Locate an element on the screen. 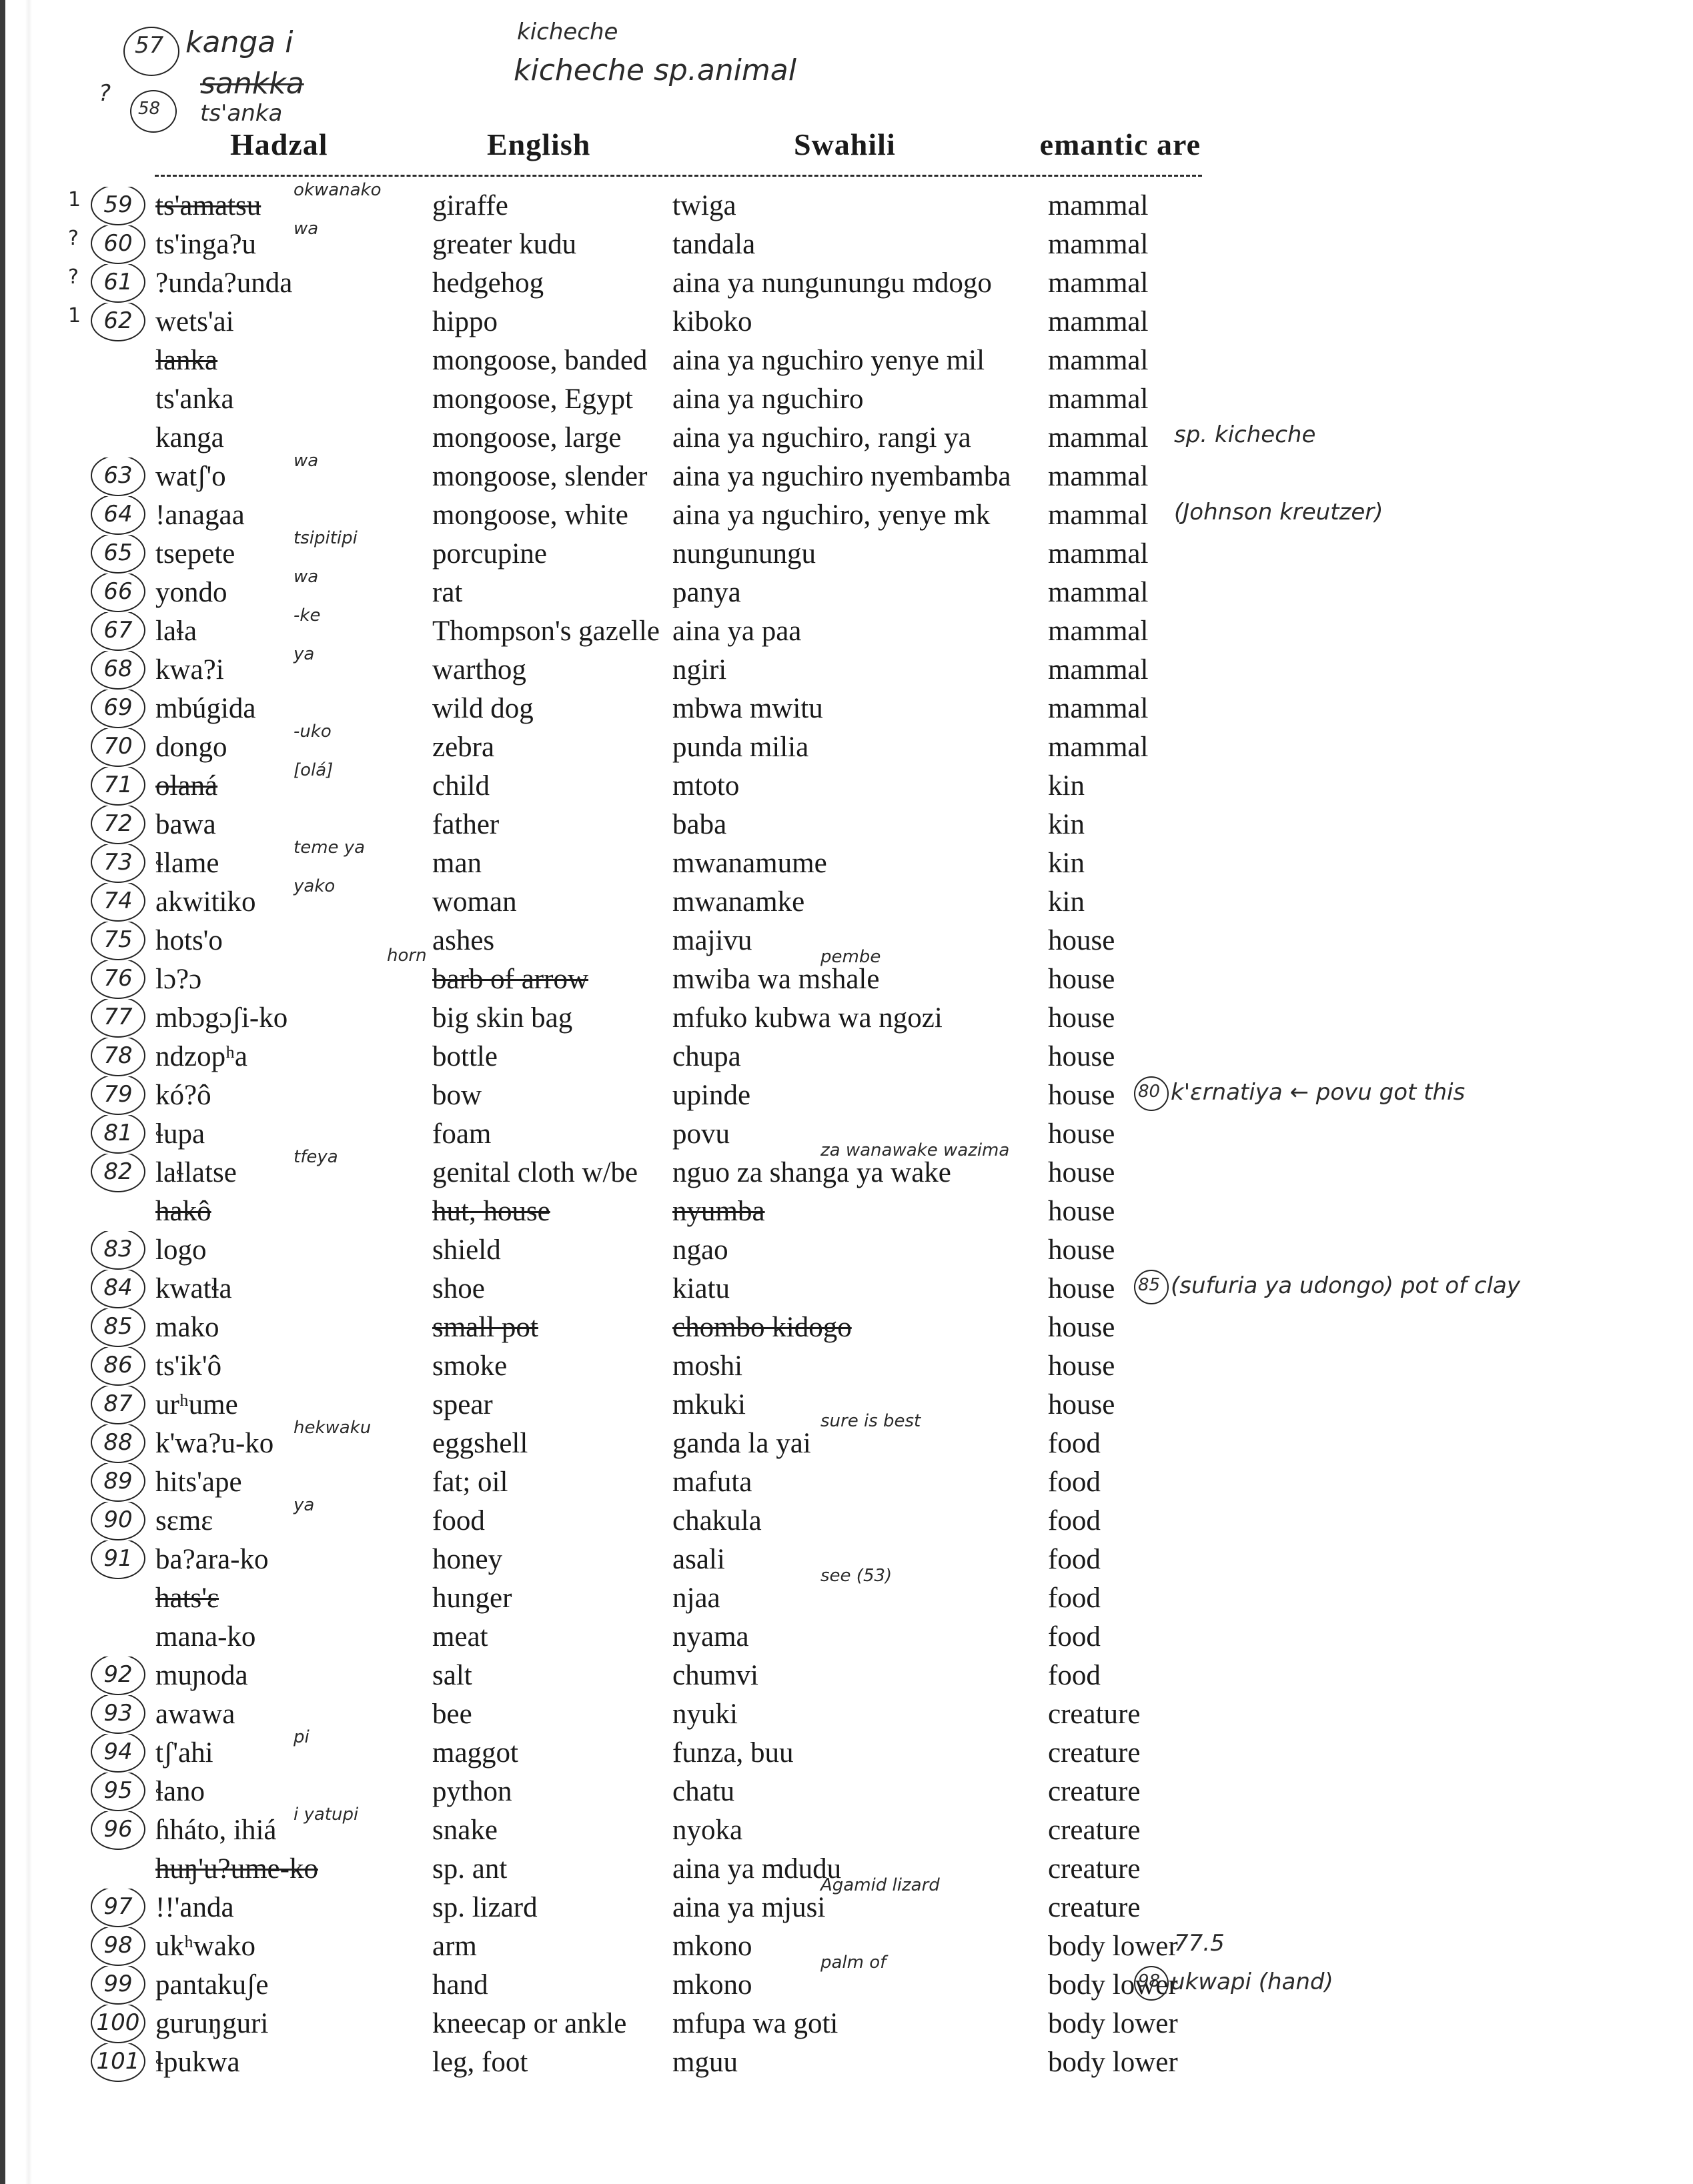  item-number-cell: 84 is located at coordinates (118, 1289).